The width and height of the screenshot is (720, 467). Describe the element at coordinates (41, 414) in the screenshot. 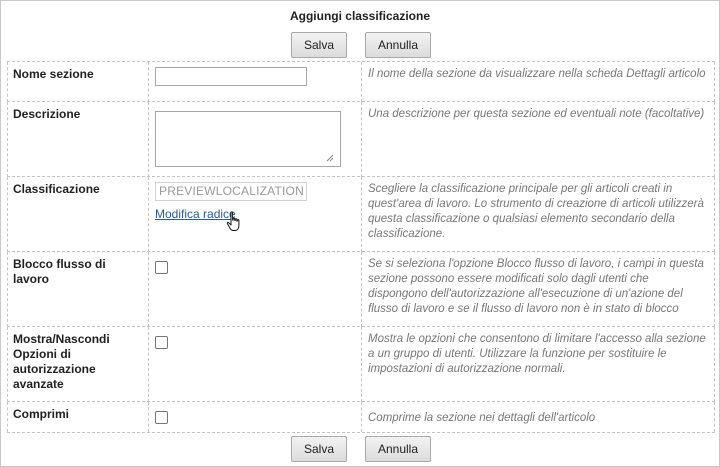

I see `collapse-label: Comprimi` at that location.